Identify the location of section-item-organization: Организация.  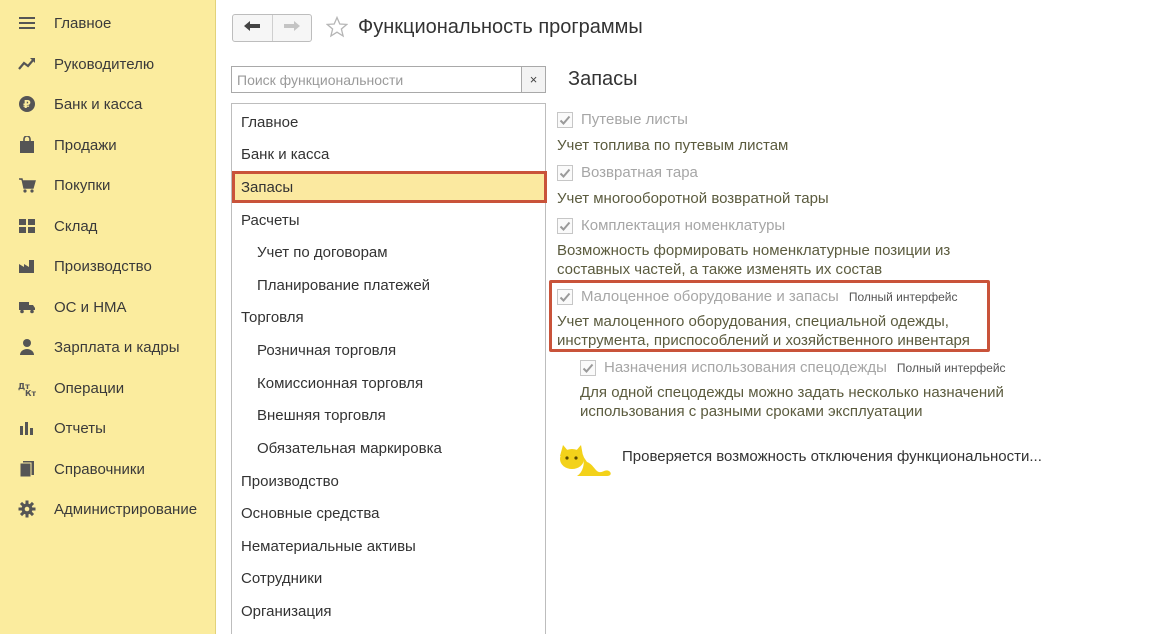
(286, 611).